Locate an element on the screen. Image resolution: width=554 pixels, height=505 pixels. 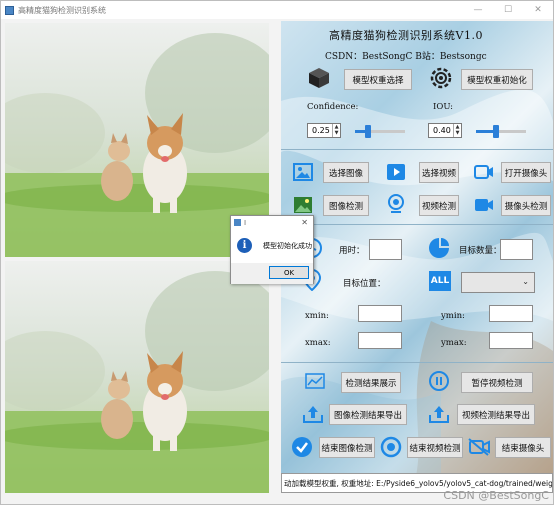
xmax-value is located at coordinates (380, 340).